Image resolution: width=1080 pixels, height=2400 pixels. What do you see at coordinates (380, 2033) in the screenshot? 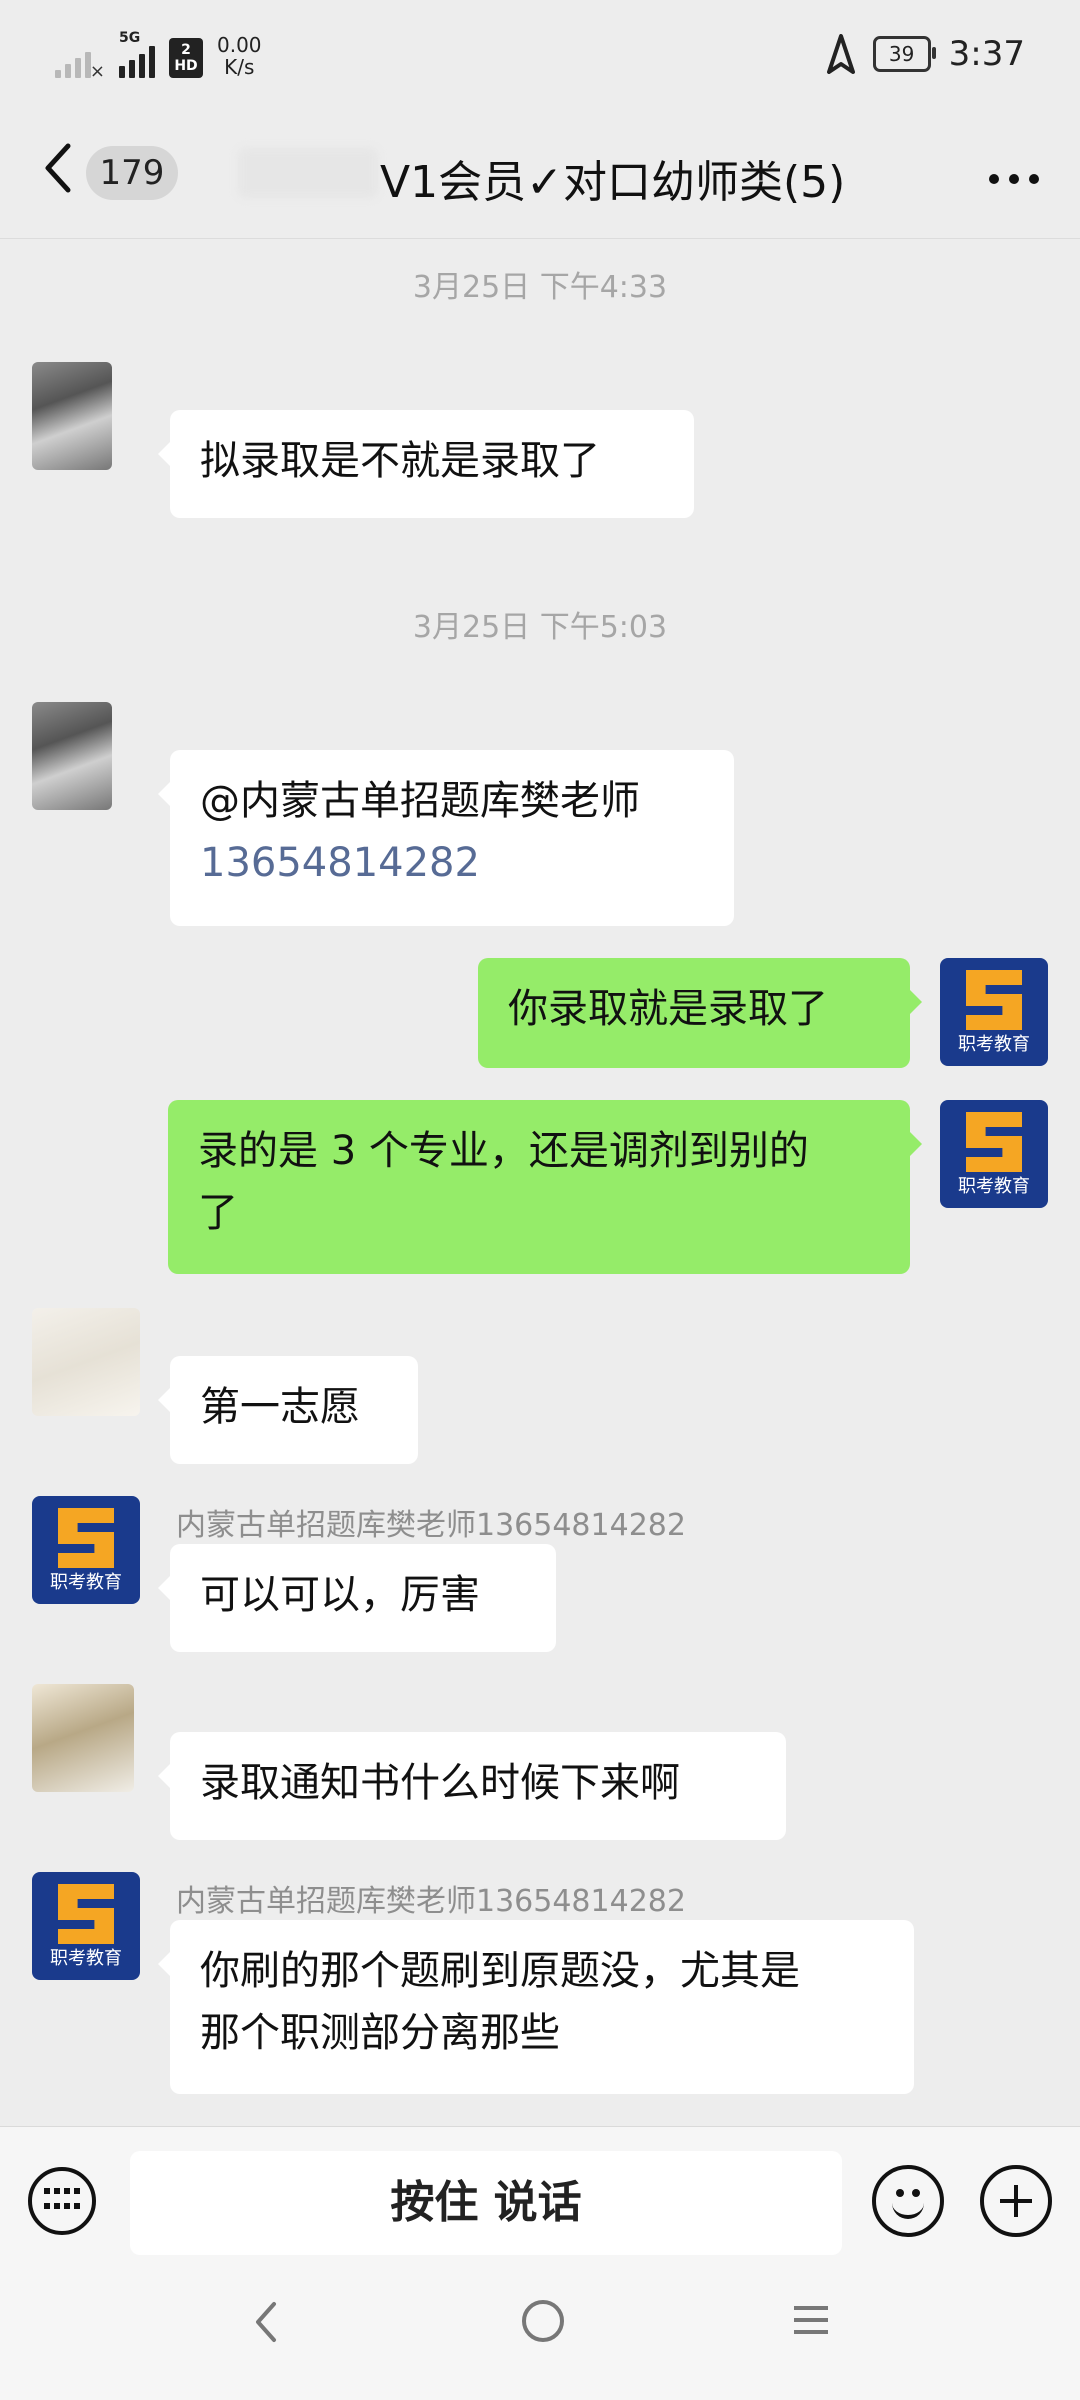
I see `message-text-line2: 那个职测部分离那些` at bounding box center [380, 2033].